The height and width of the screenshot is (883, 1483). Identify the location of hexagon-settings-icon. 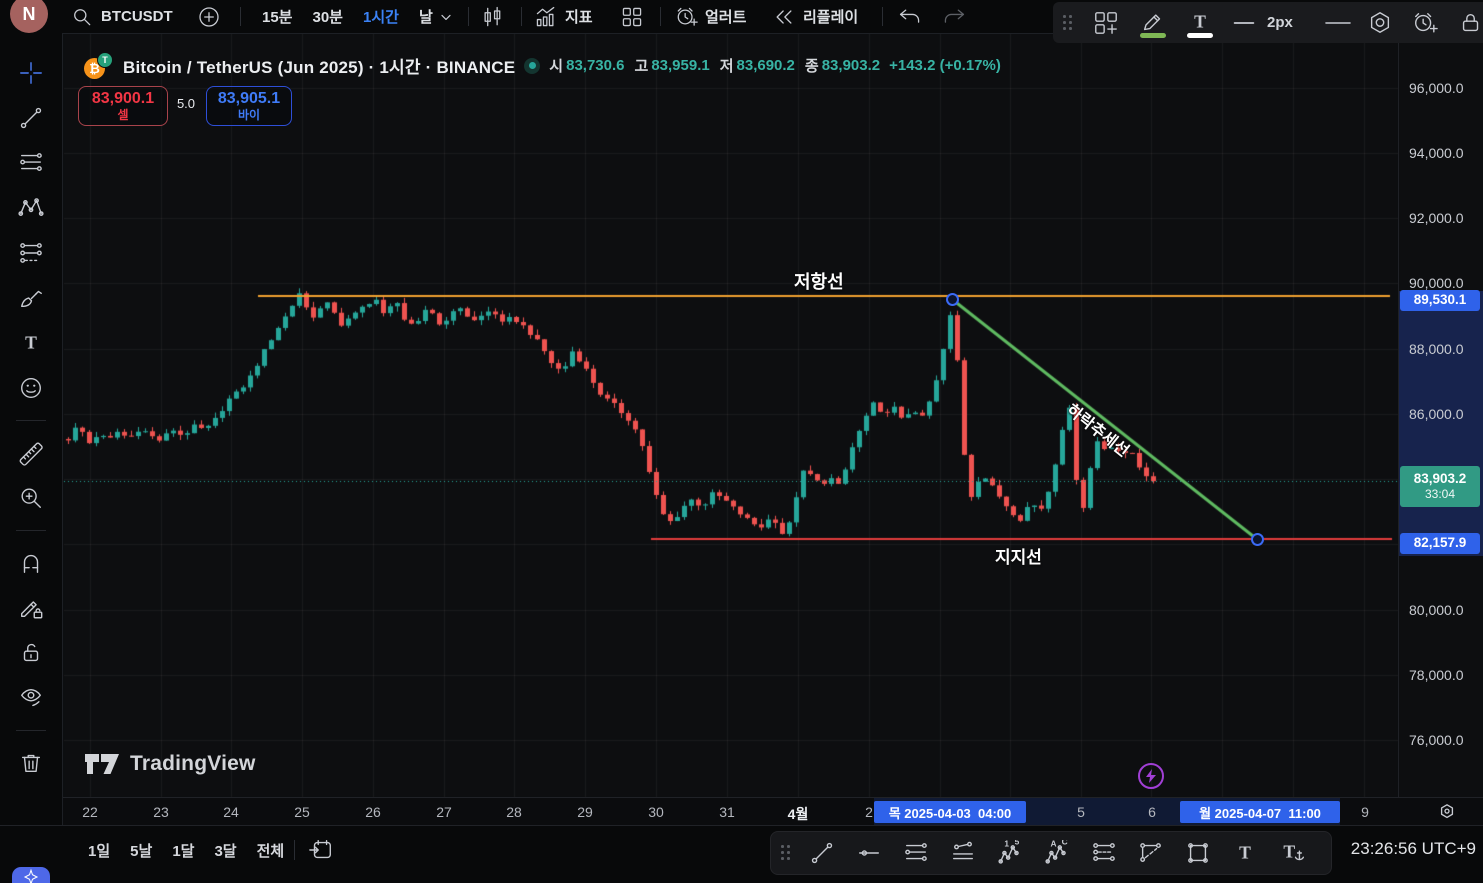
(1447, 811).